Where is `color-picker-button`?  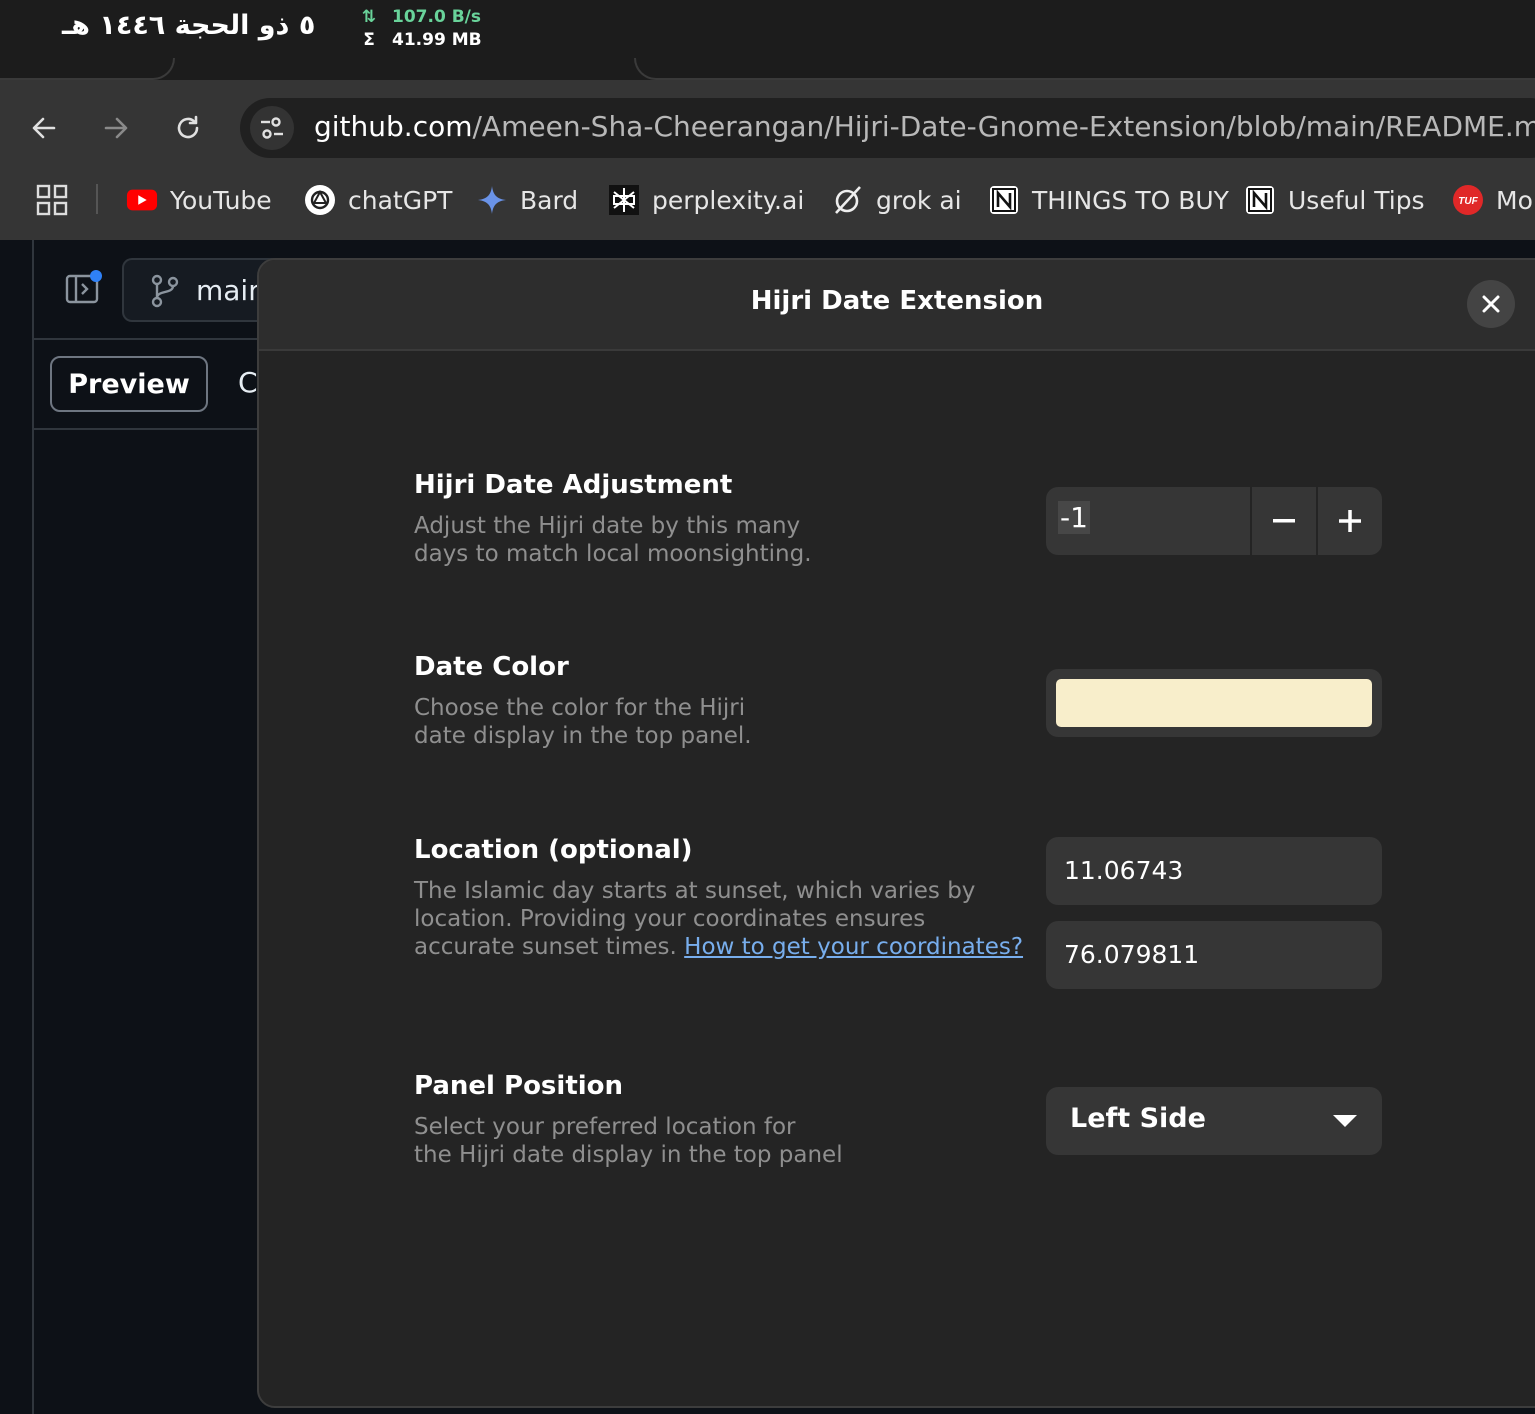 color-picker-button is located at coordinates (1214, 703).